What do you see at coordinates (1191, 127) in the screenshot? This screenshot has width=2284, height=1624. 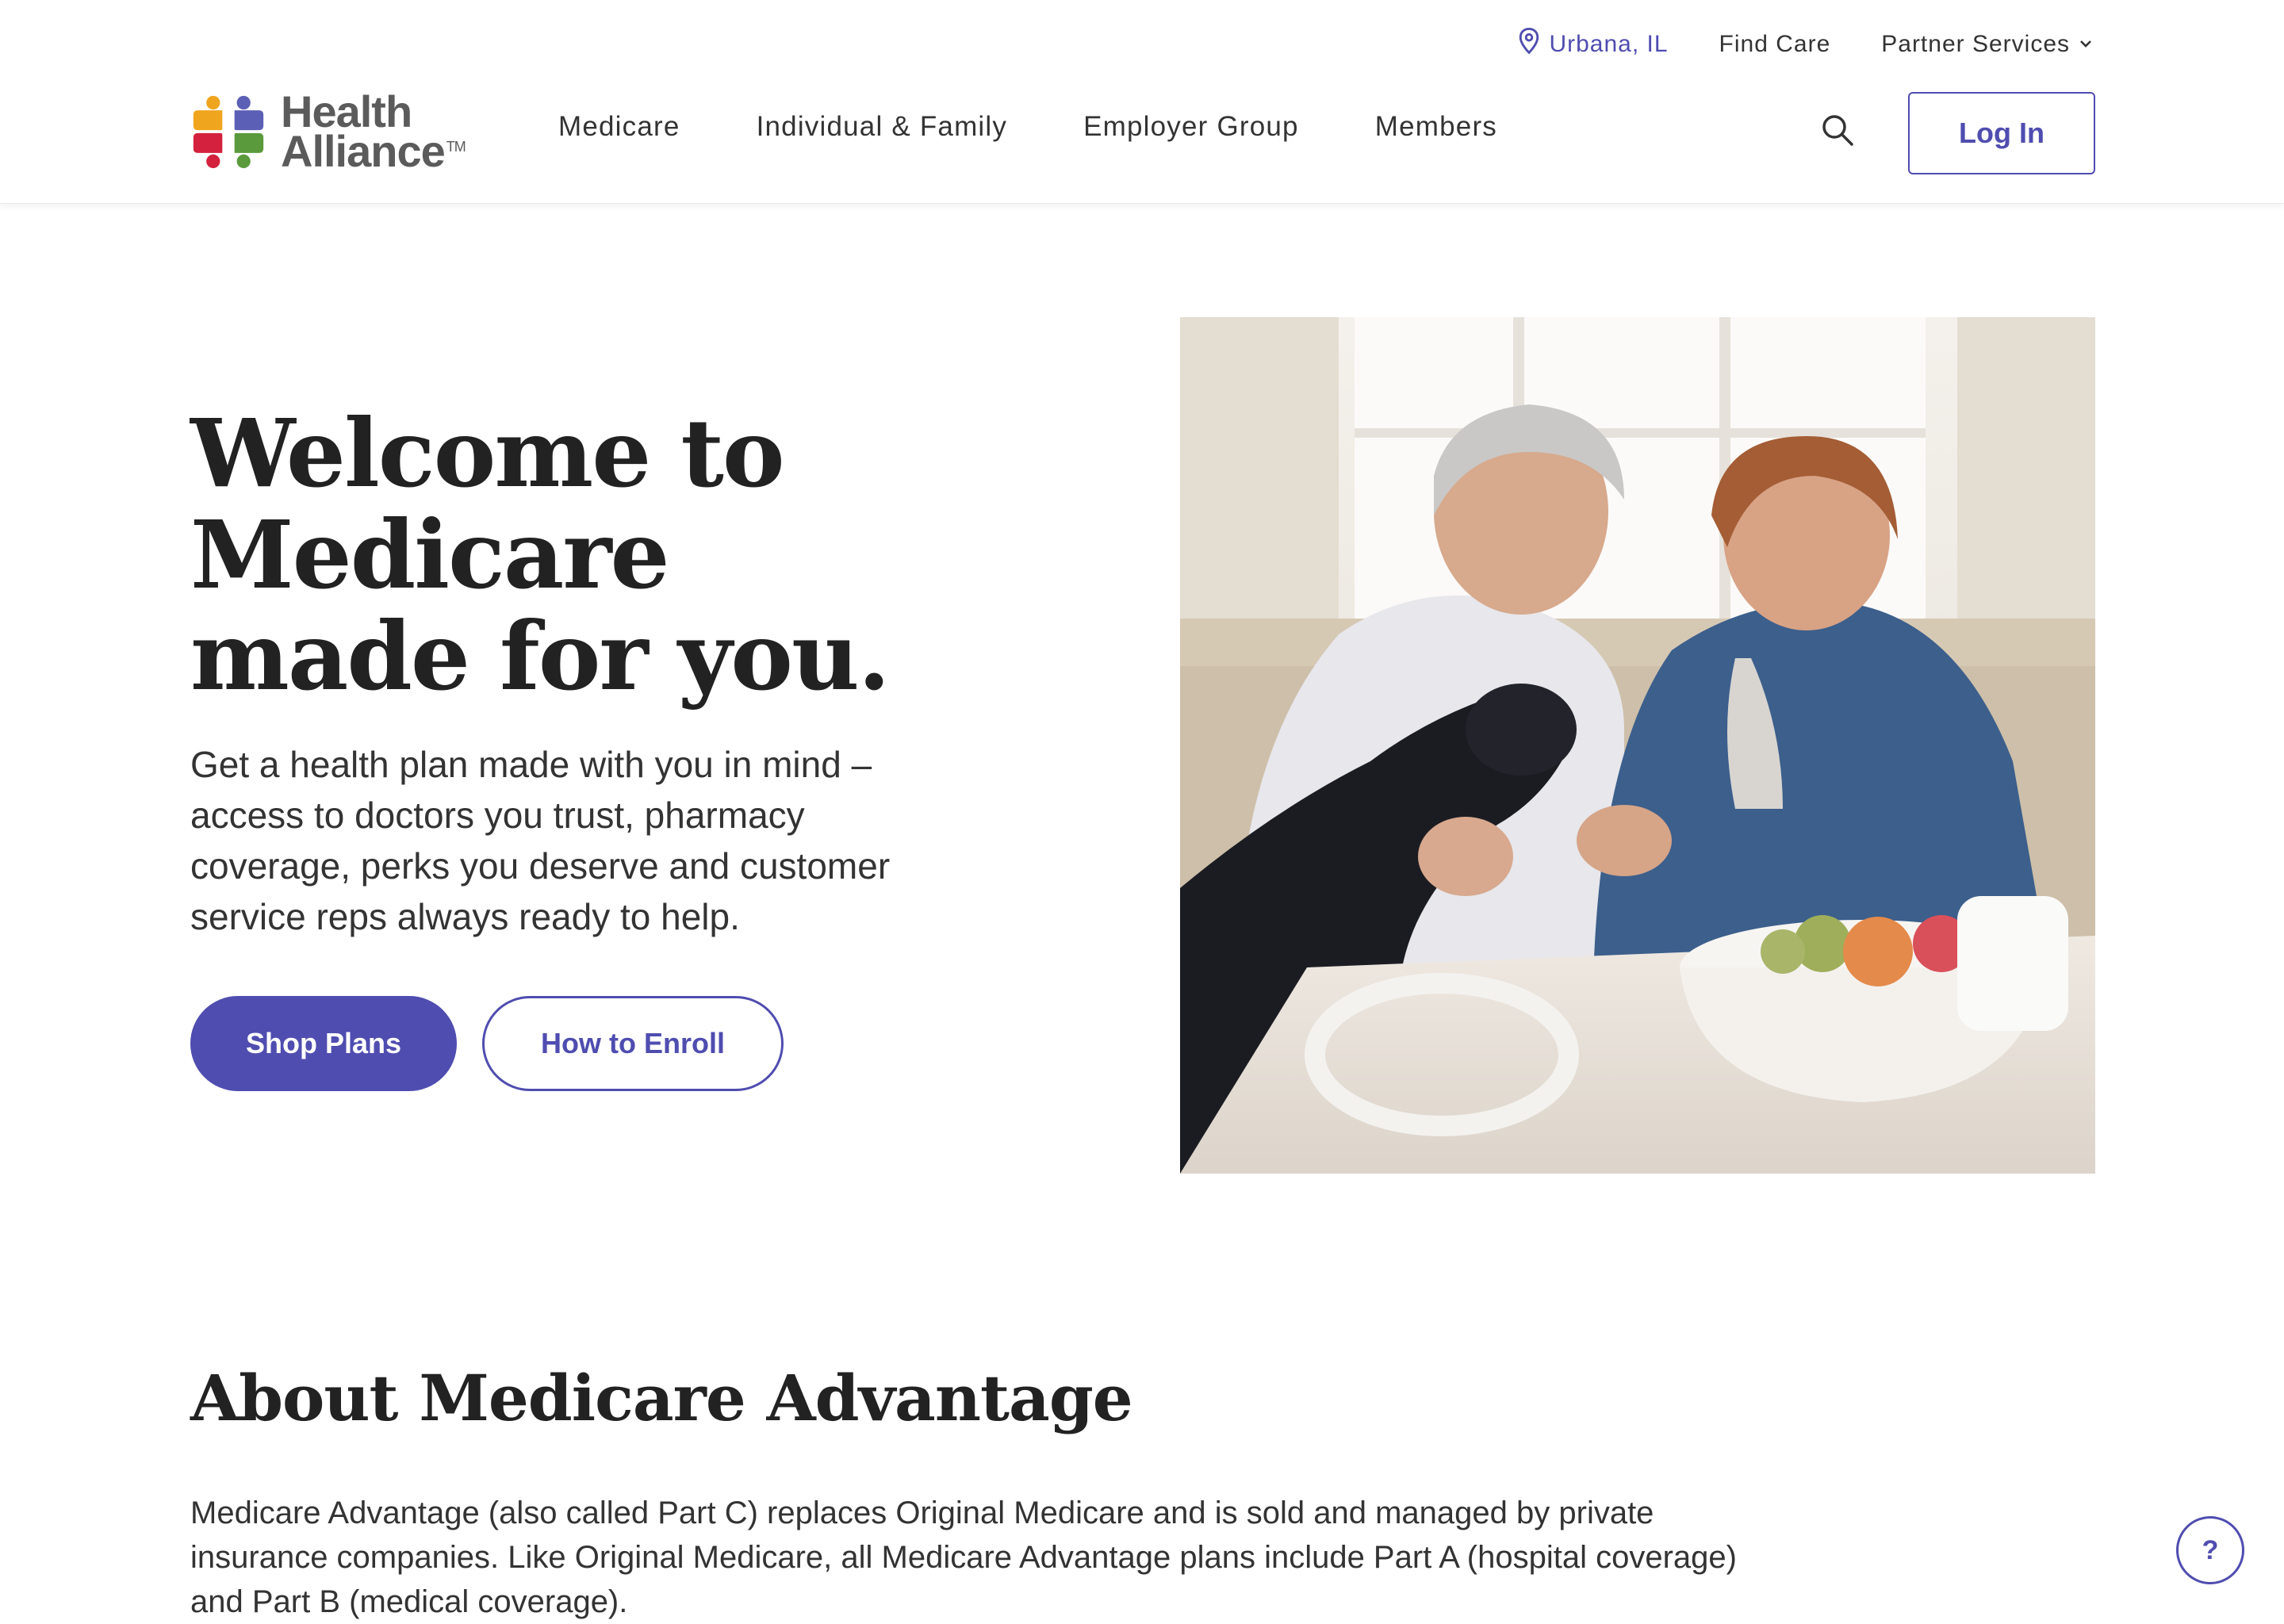 I see `nav-employer-group: Employer Group` at bounding box center [1191, 127].